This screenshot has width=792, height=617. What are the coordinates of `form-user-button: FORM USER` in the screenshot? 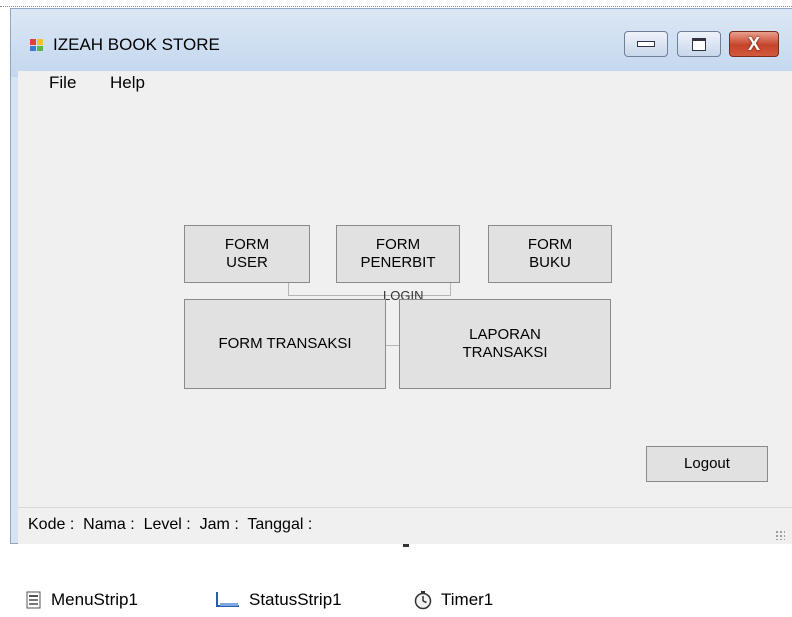 It's located at (247, 254).